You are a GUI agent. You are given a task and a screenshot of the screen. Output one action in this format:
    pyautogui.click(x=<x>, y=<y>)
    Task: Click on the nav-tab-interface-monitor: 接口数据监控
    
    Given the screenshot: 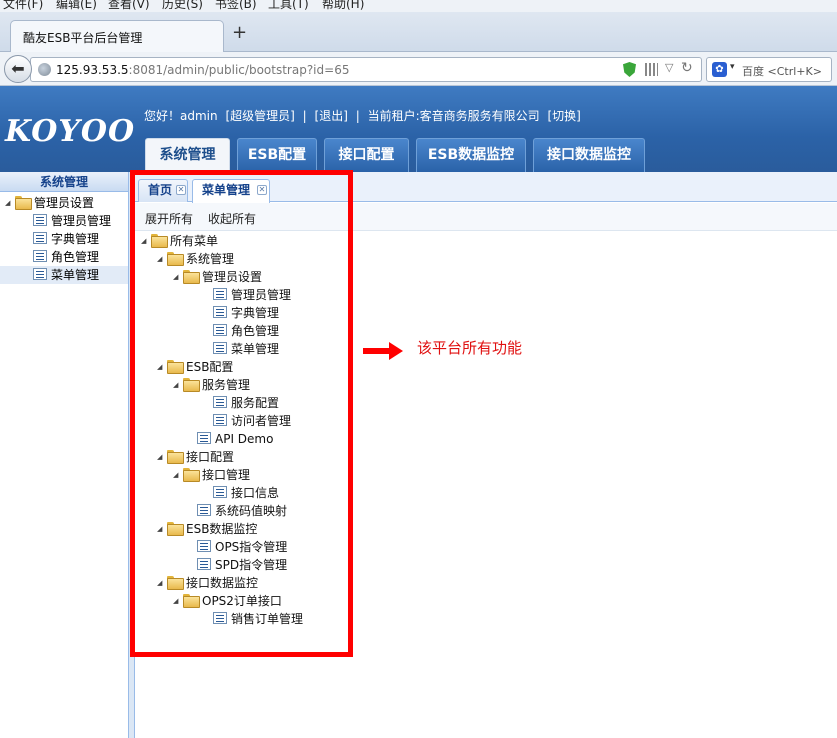 What is the action you would take?
    pyautogui.click(x=589, y=155)
    